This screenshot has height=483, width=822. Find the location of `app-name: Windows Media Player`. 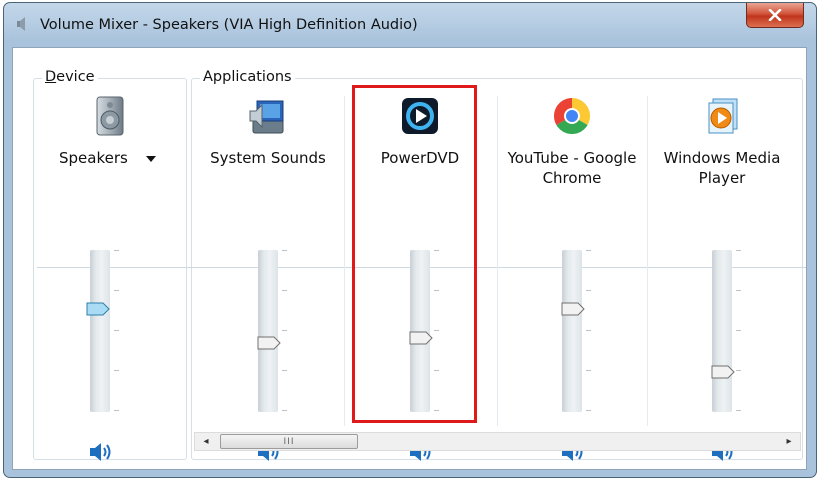

app-name: Windows Media Player is located at coordinates (722, 168).